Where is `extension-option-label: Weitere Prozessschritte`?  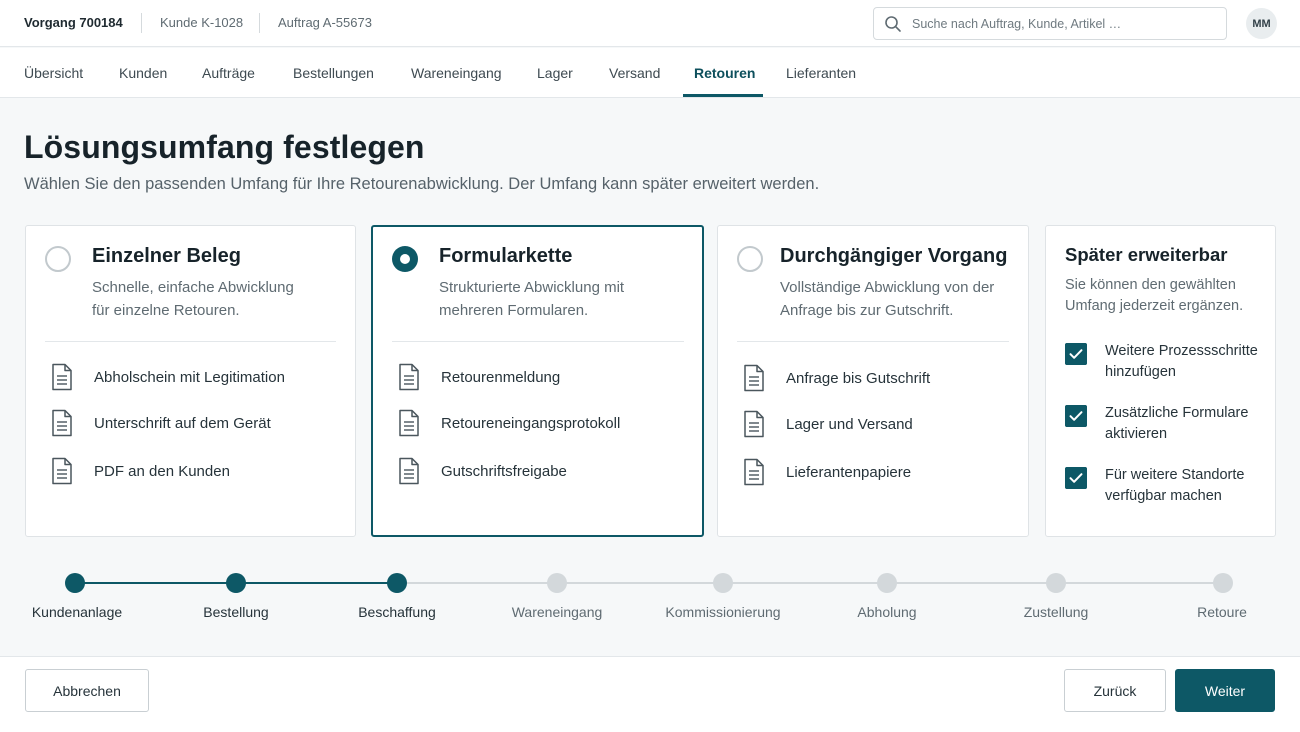
extension-option-label: Weitere Prozessschritte is located at coordinates (1181, 351).